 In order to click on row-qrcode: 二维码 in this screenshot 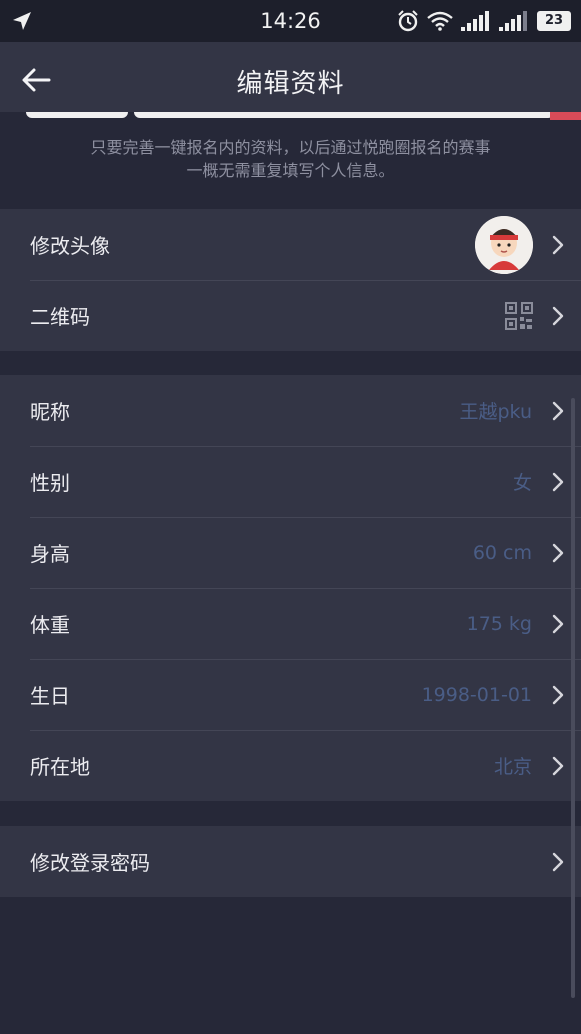, I will do `click(290, 315)`.